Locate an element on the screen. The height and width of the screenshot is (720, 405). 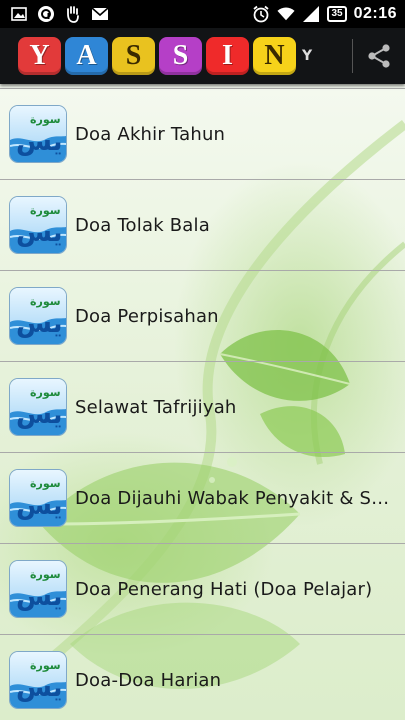
wifi-icon is located at coordinates (286, 14).